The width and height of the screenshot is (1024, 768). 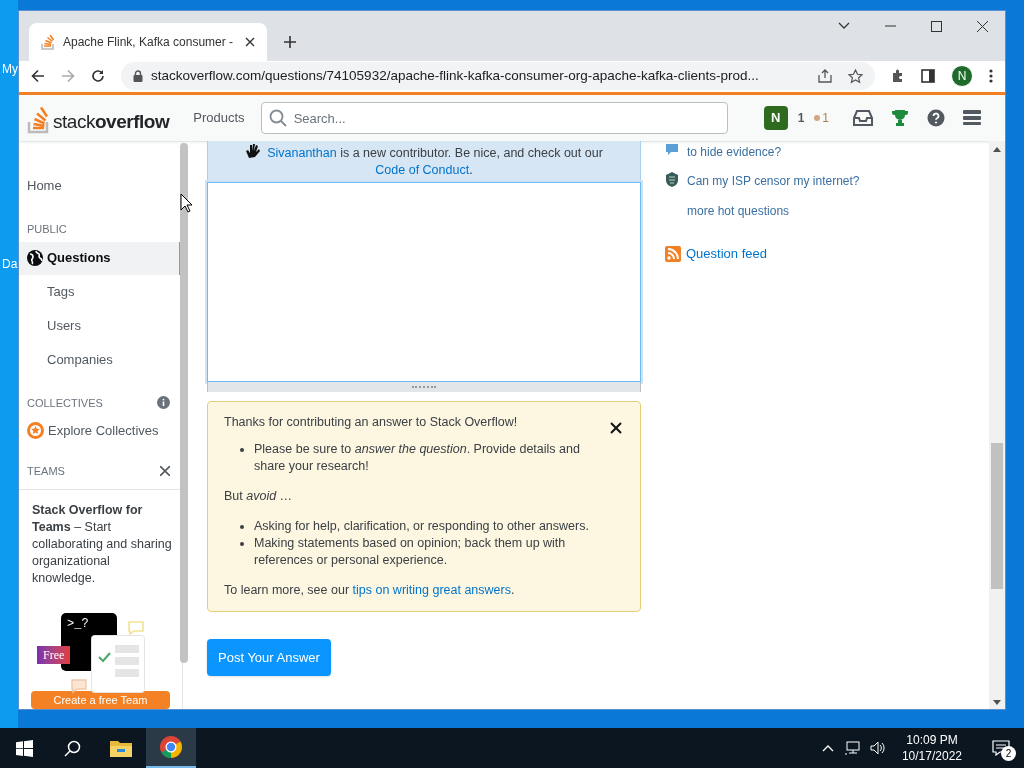 I want to click on scroll-down-icon, so click(x=997, y=702).